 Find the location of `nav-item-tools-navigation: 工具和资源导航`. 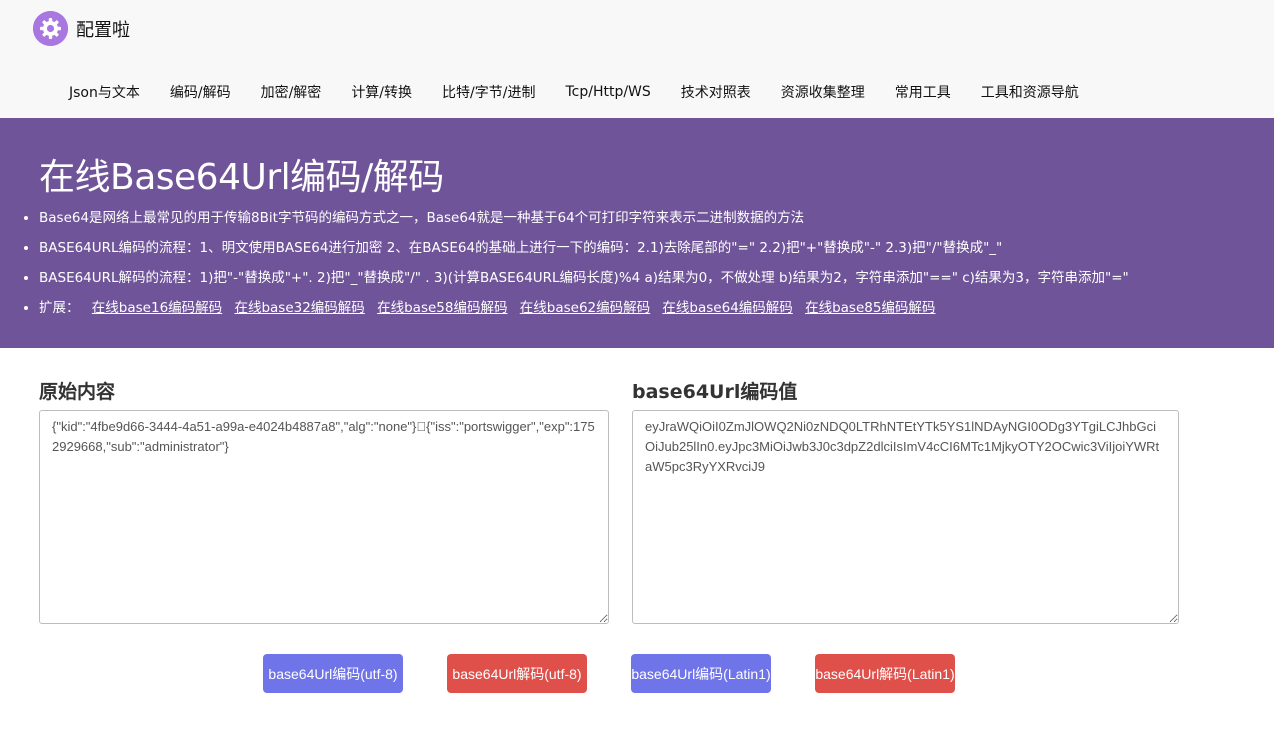

nav-item-tools-navigation: 工具和资源导航 is located at coordinates (1030, 92).